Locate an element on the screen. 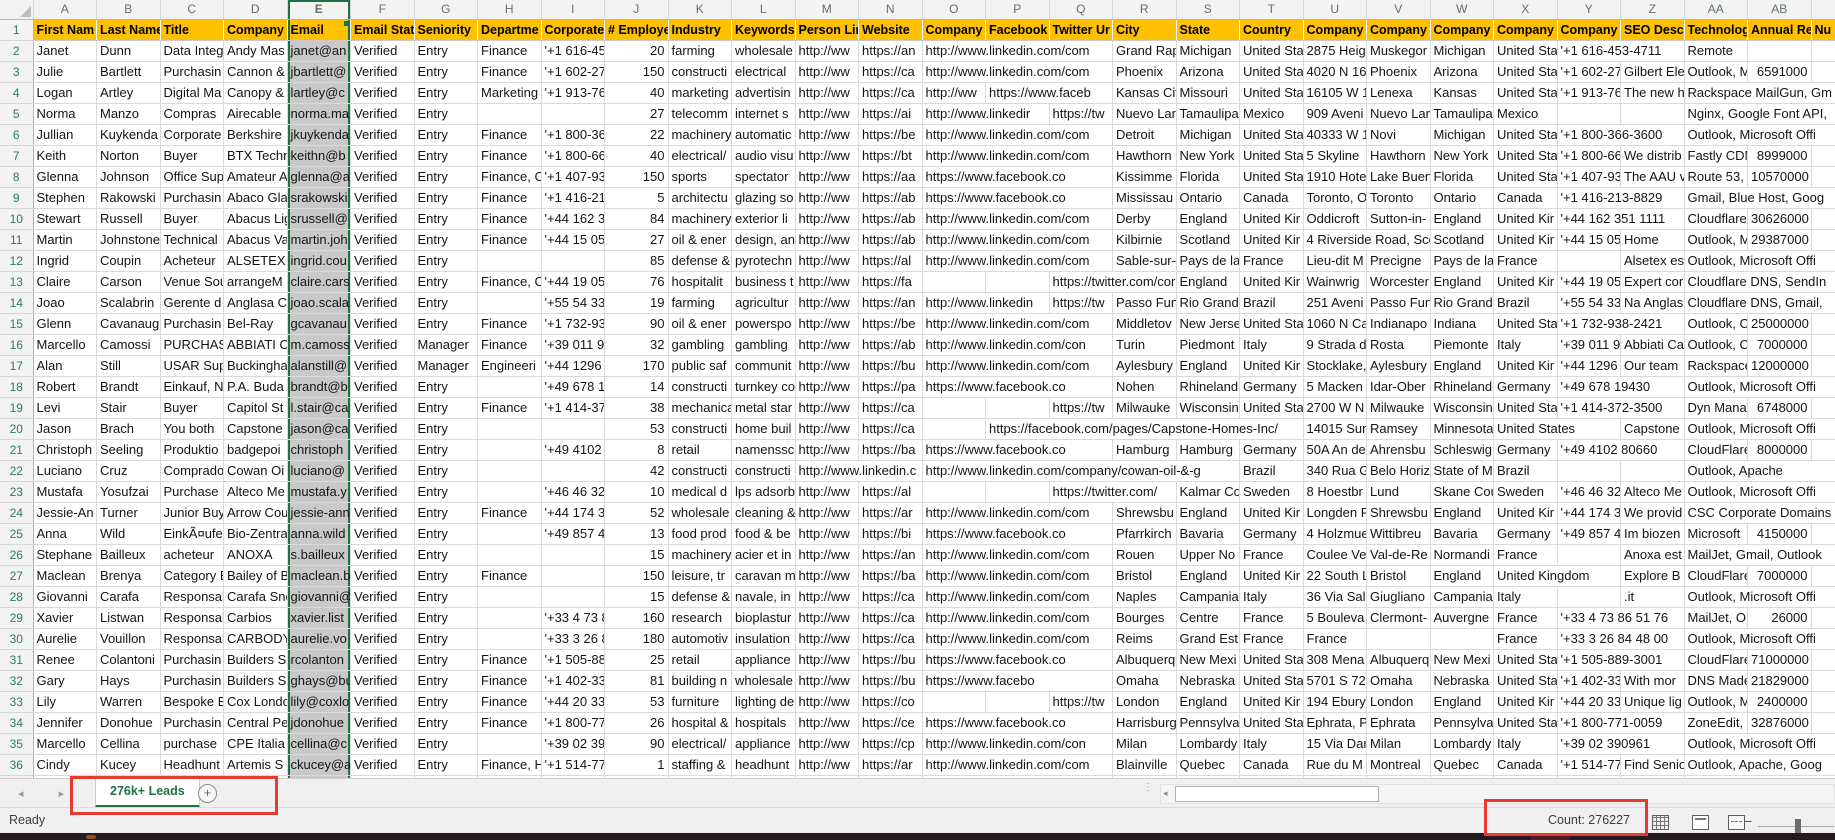  cell: mustafa.y is located at coordinates (319, 492).